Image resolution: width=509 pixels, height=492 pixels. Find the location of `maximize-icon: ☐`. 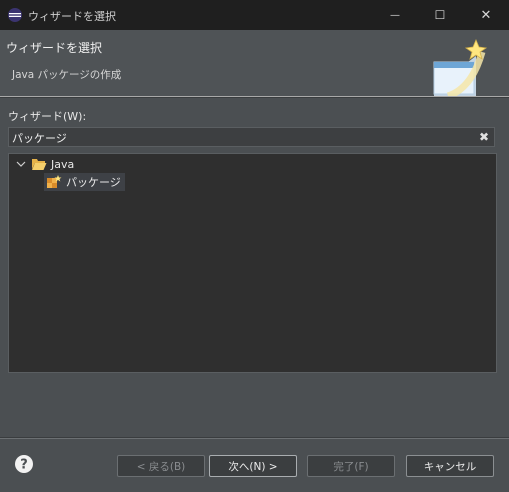

maximize-icon: ☐ is located at coordinates (440, 15).